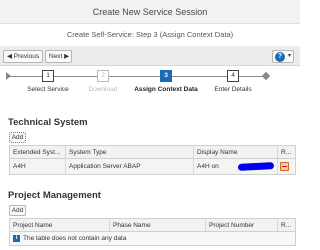 This screenshot has height=250, width=320. What do you see at coordinates (23, 56) in the screenshot?
I see `previous-button: ◀ Previous` at bounding box center [23, 56].